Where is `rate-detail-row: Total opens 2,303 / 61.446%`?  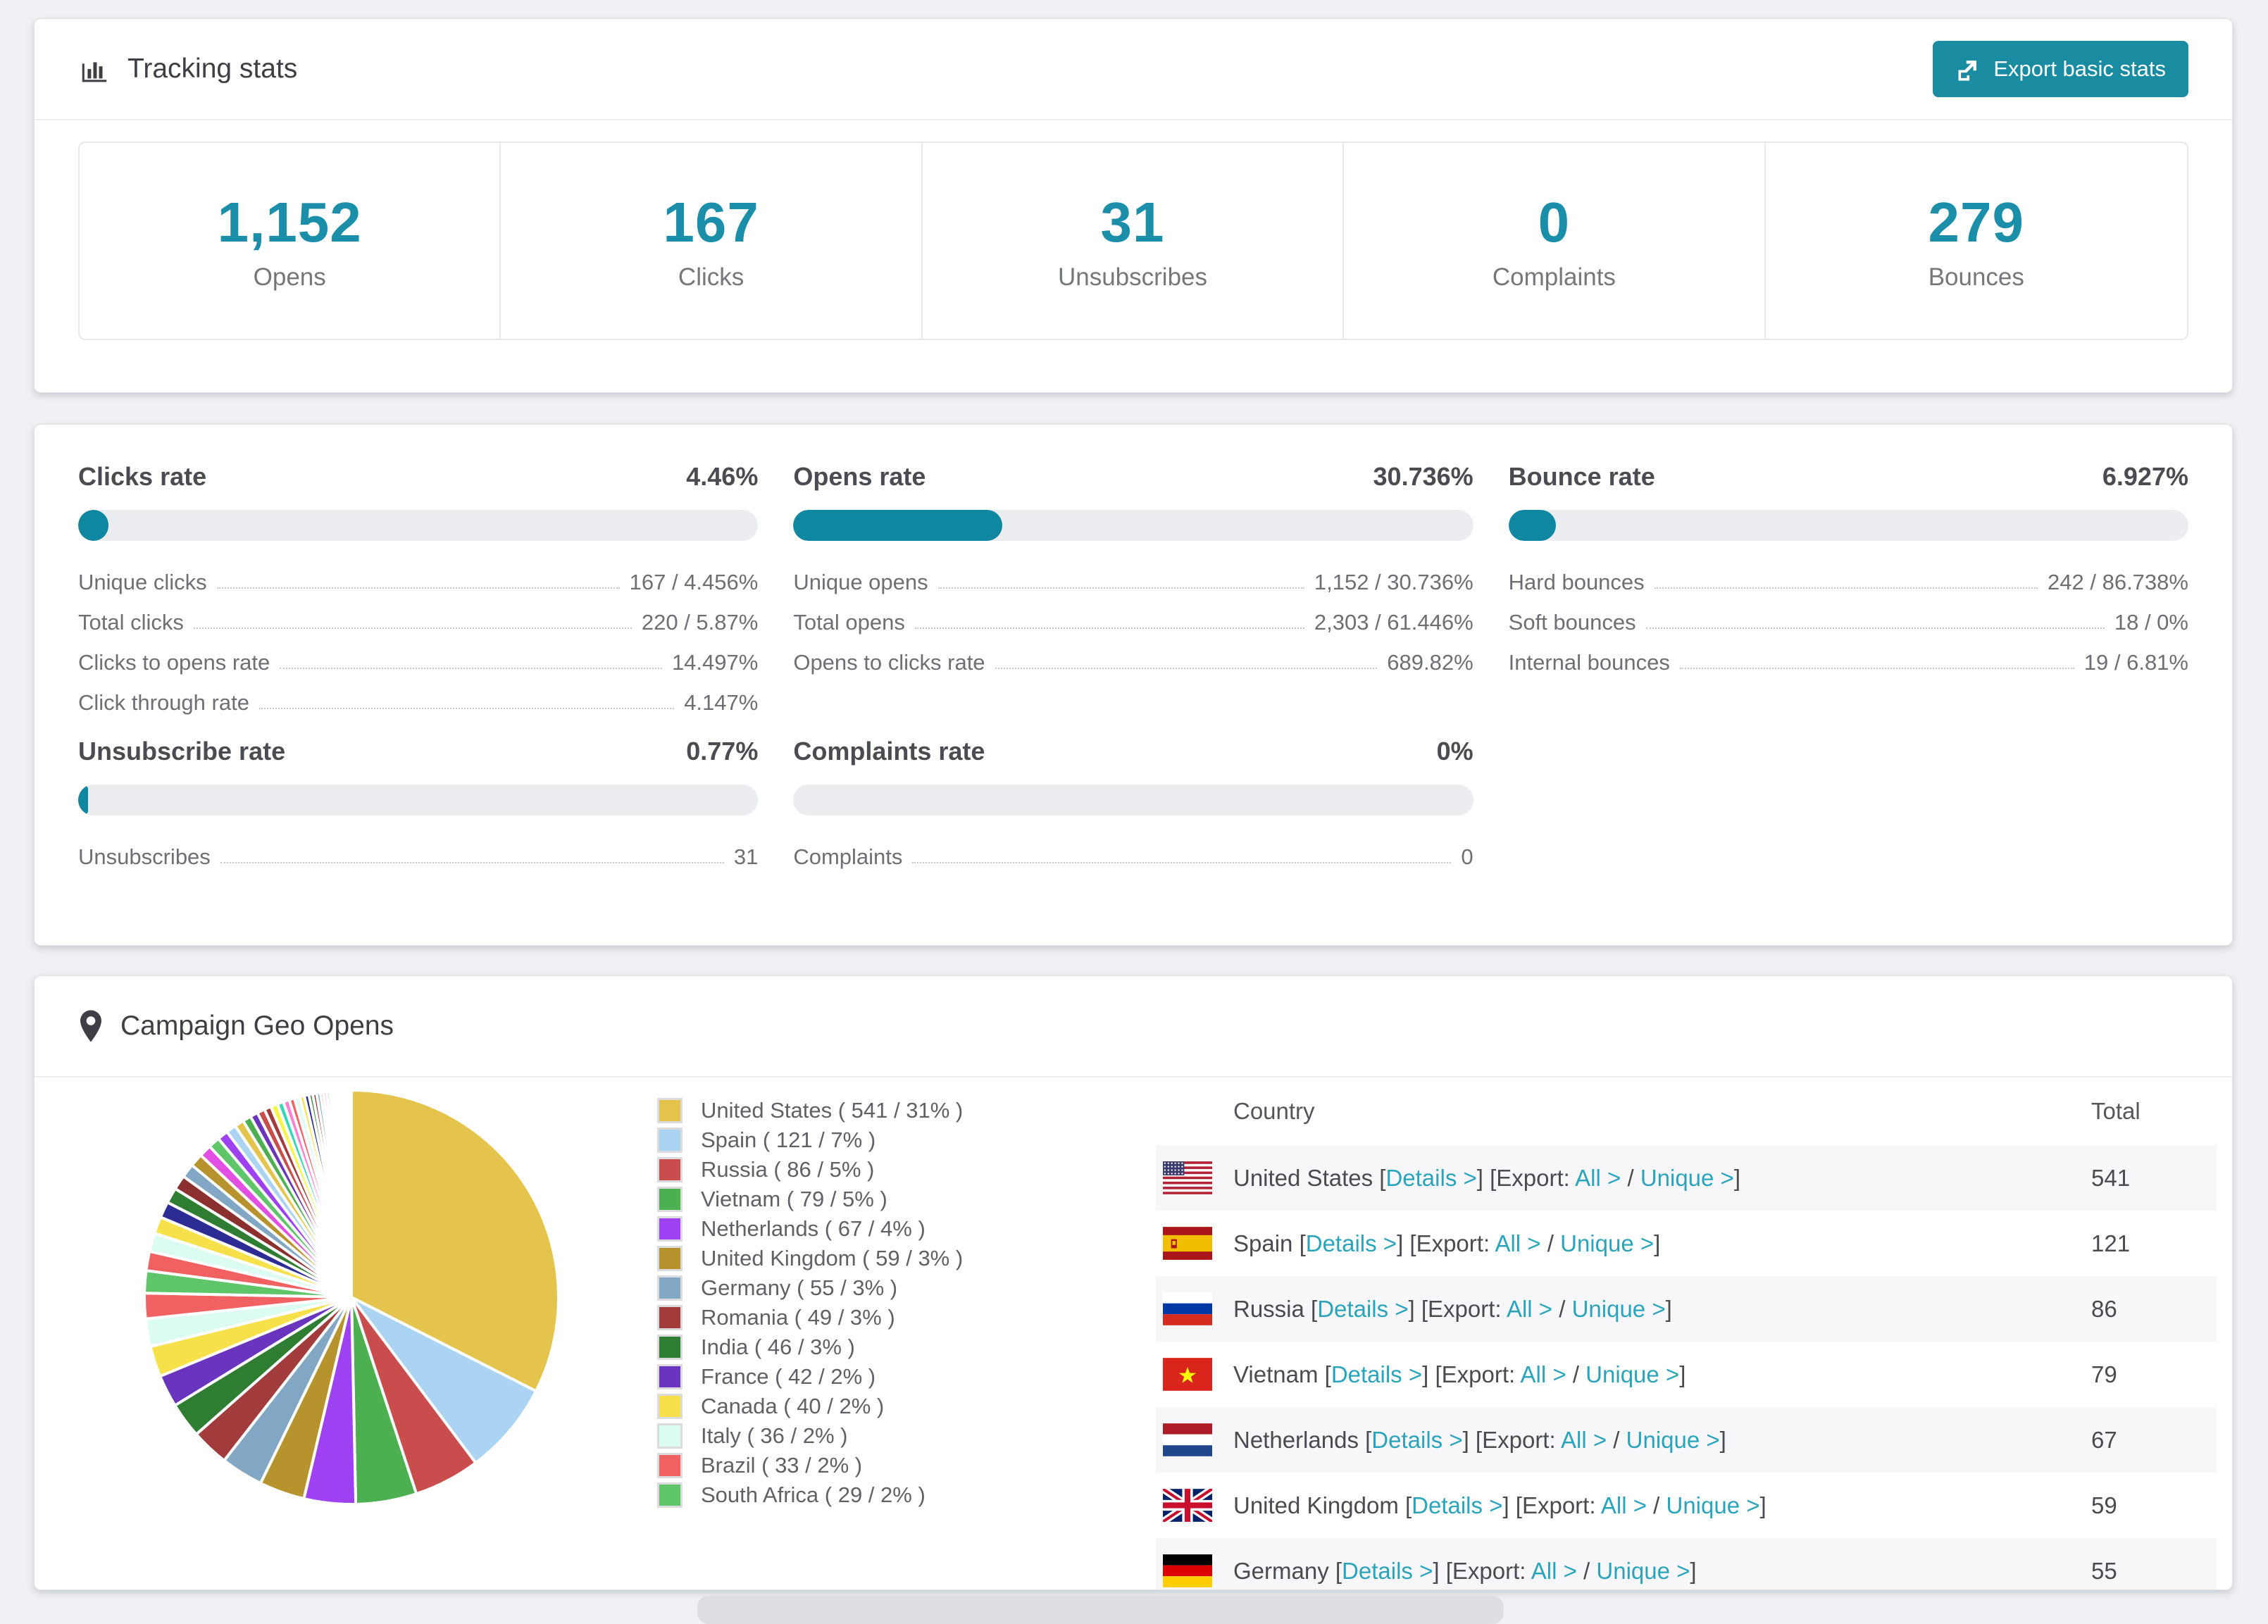
rate-detail-row: Total opens 2,303 / 61.446% is located at coordinates (1133, 615).